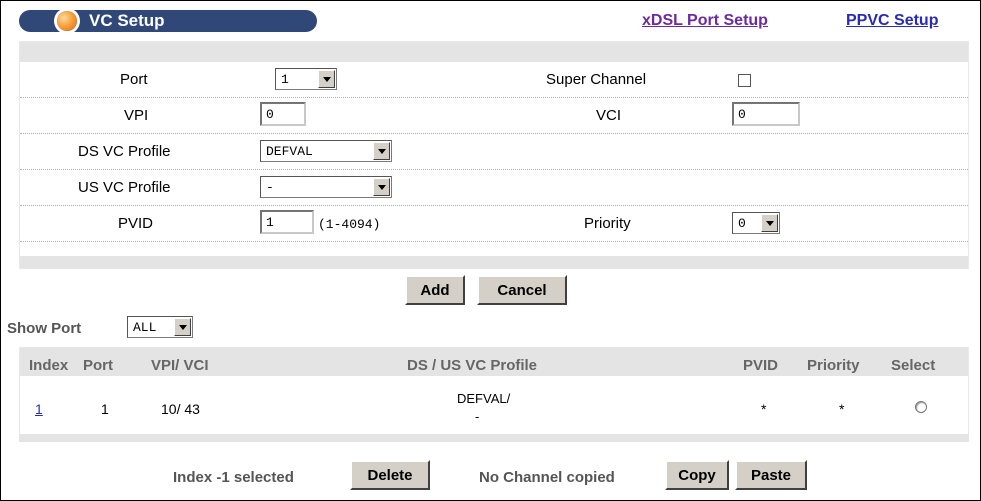 The image size is (981, 501). Describe the element at coordinates (705, 21) in the screenshot. I see `xdsl-port-setup-link: xDSL Port Setup` at that location.